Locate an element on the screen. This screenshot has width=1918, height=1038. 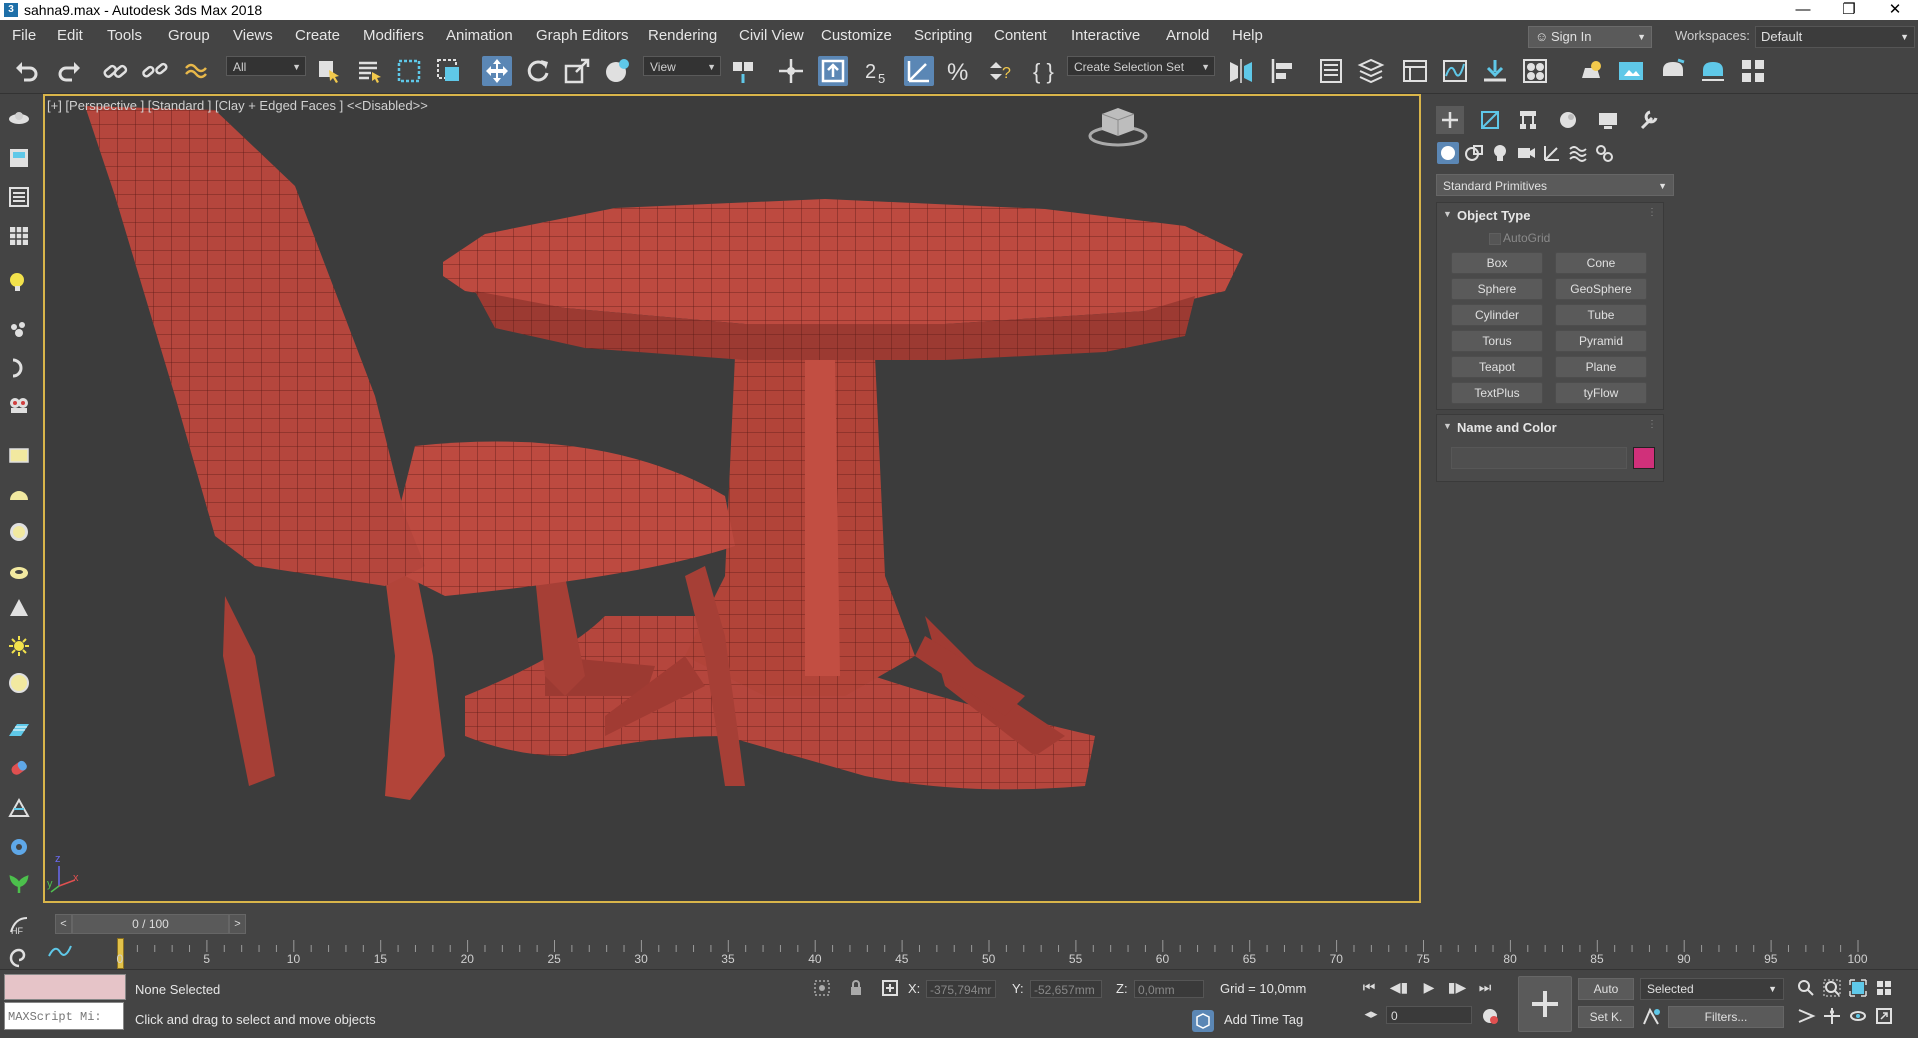
geosphere-object-icon is located at coordinates (19, 683).